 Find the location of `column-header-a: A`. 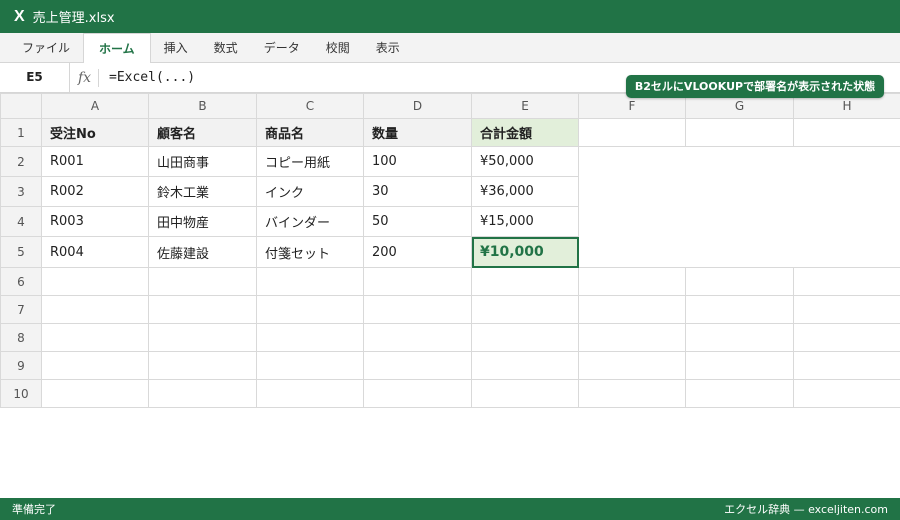

column-header-a: A is located at coordinates (95, 106).